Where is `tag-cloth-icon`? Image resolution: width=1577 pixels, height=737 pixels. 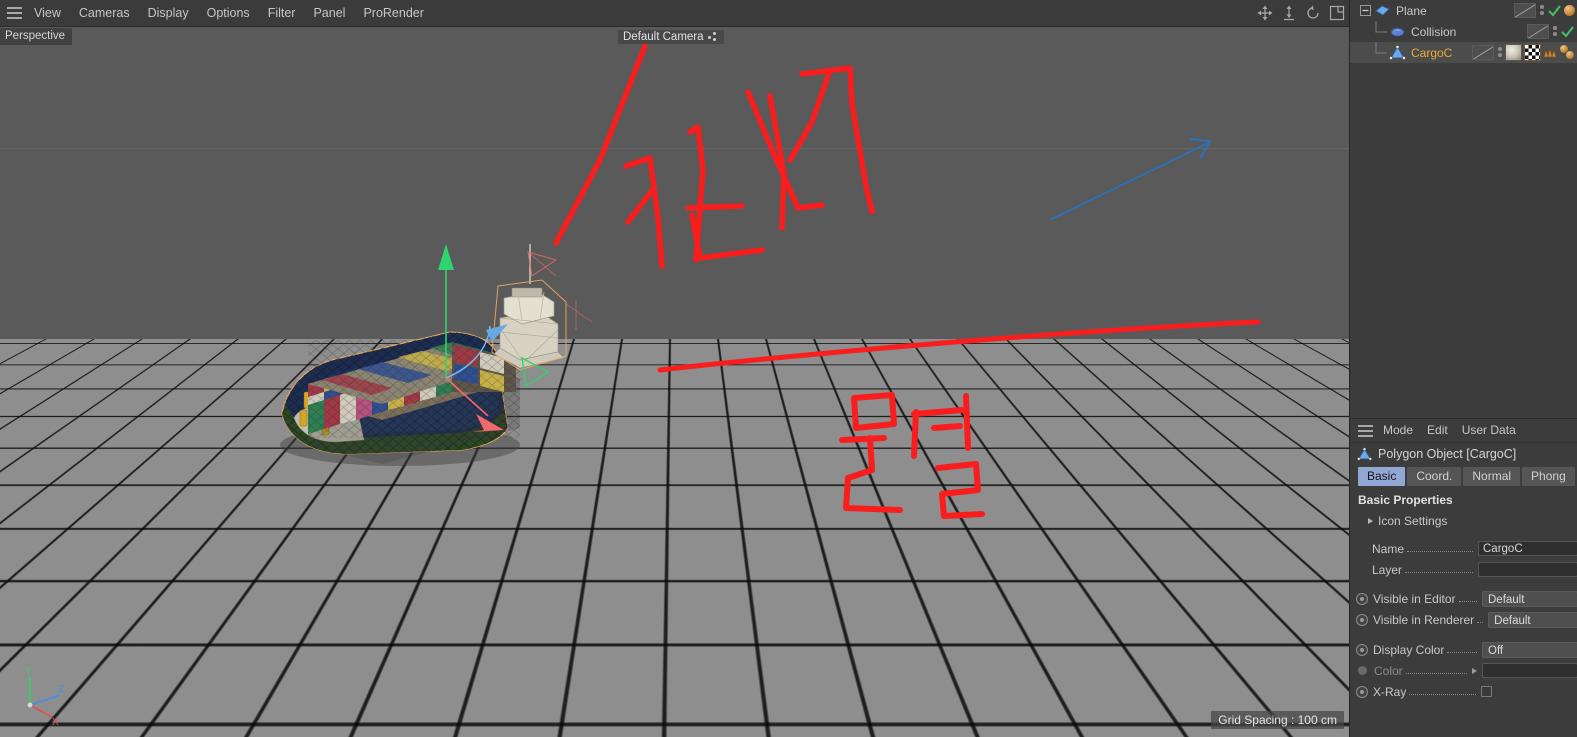 tag-cloth-icon is located at coordinates (1550, 52).